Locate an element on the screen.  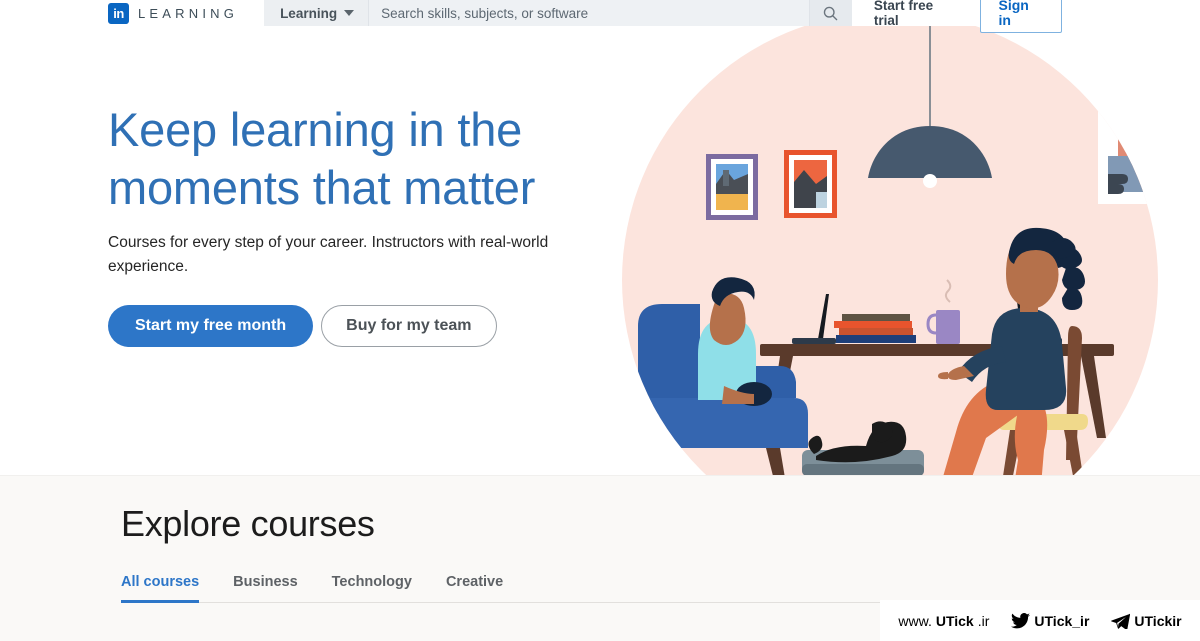
lamp-bulb is located at coordinates (930, 181).